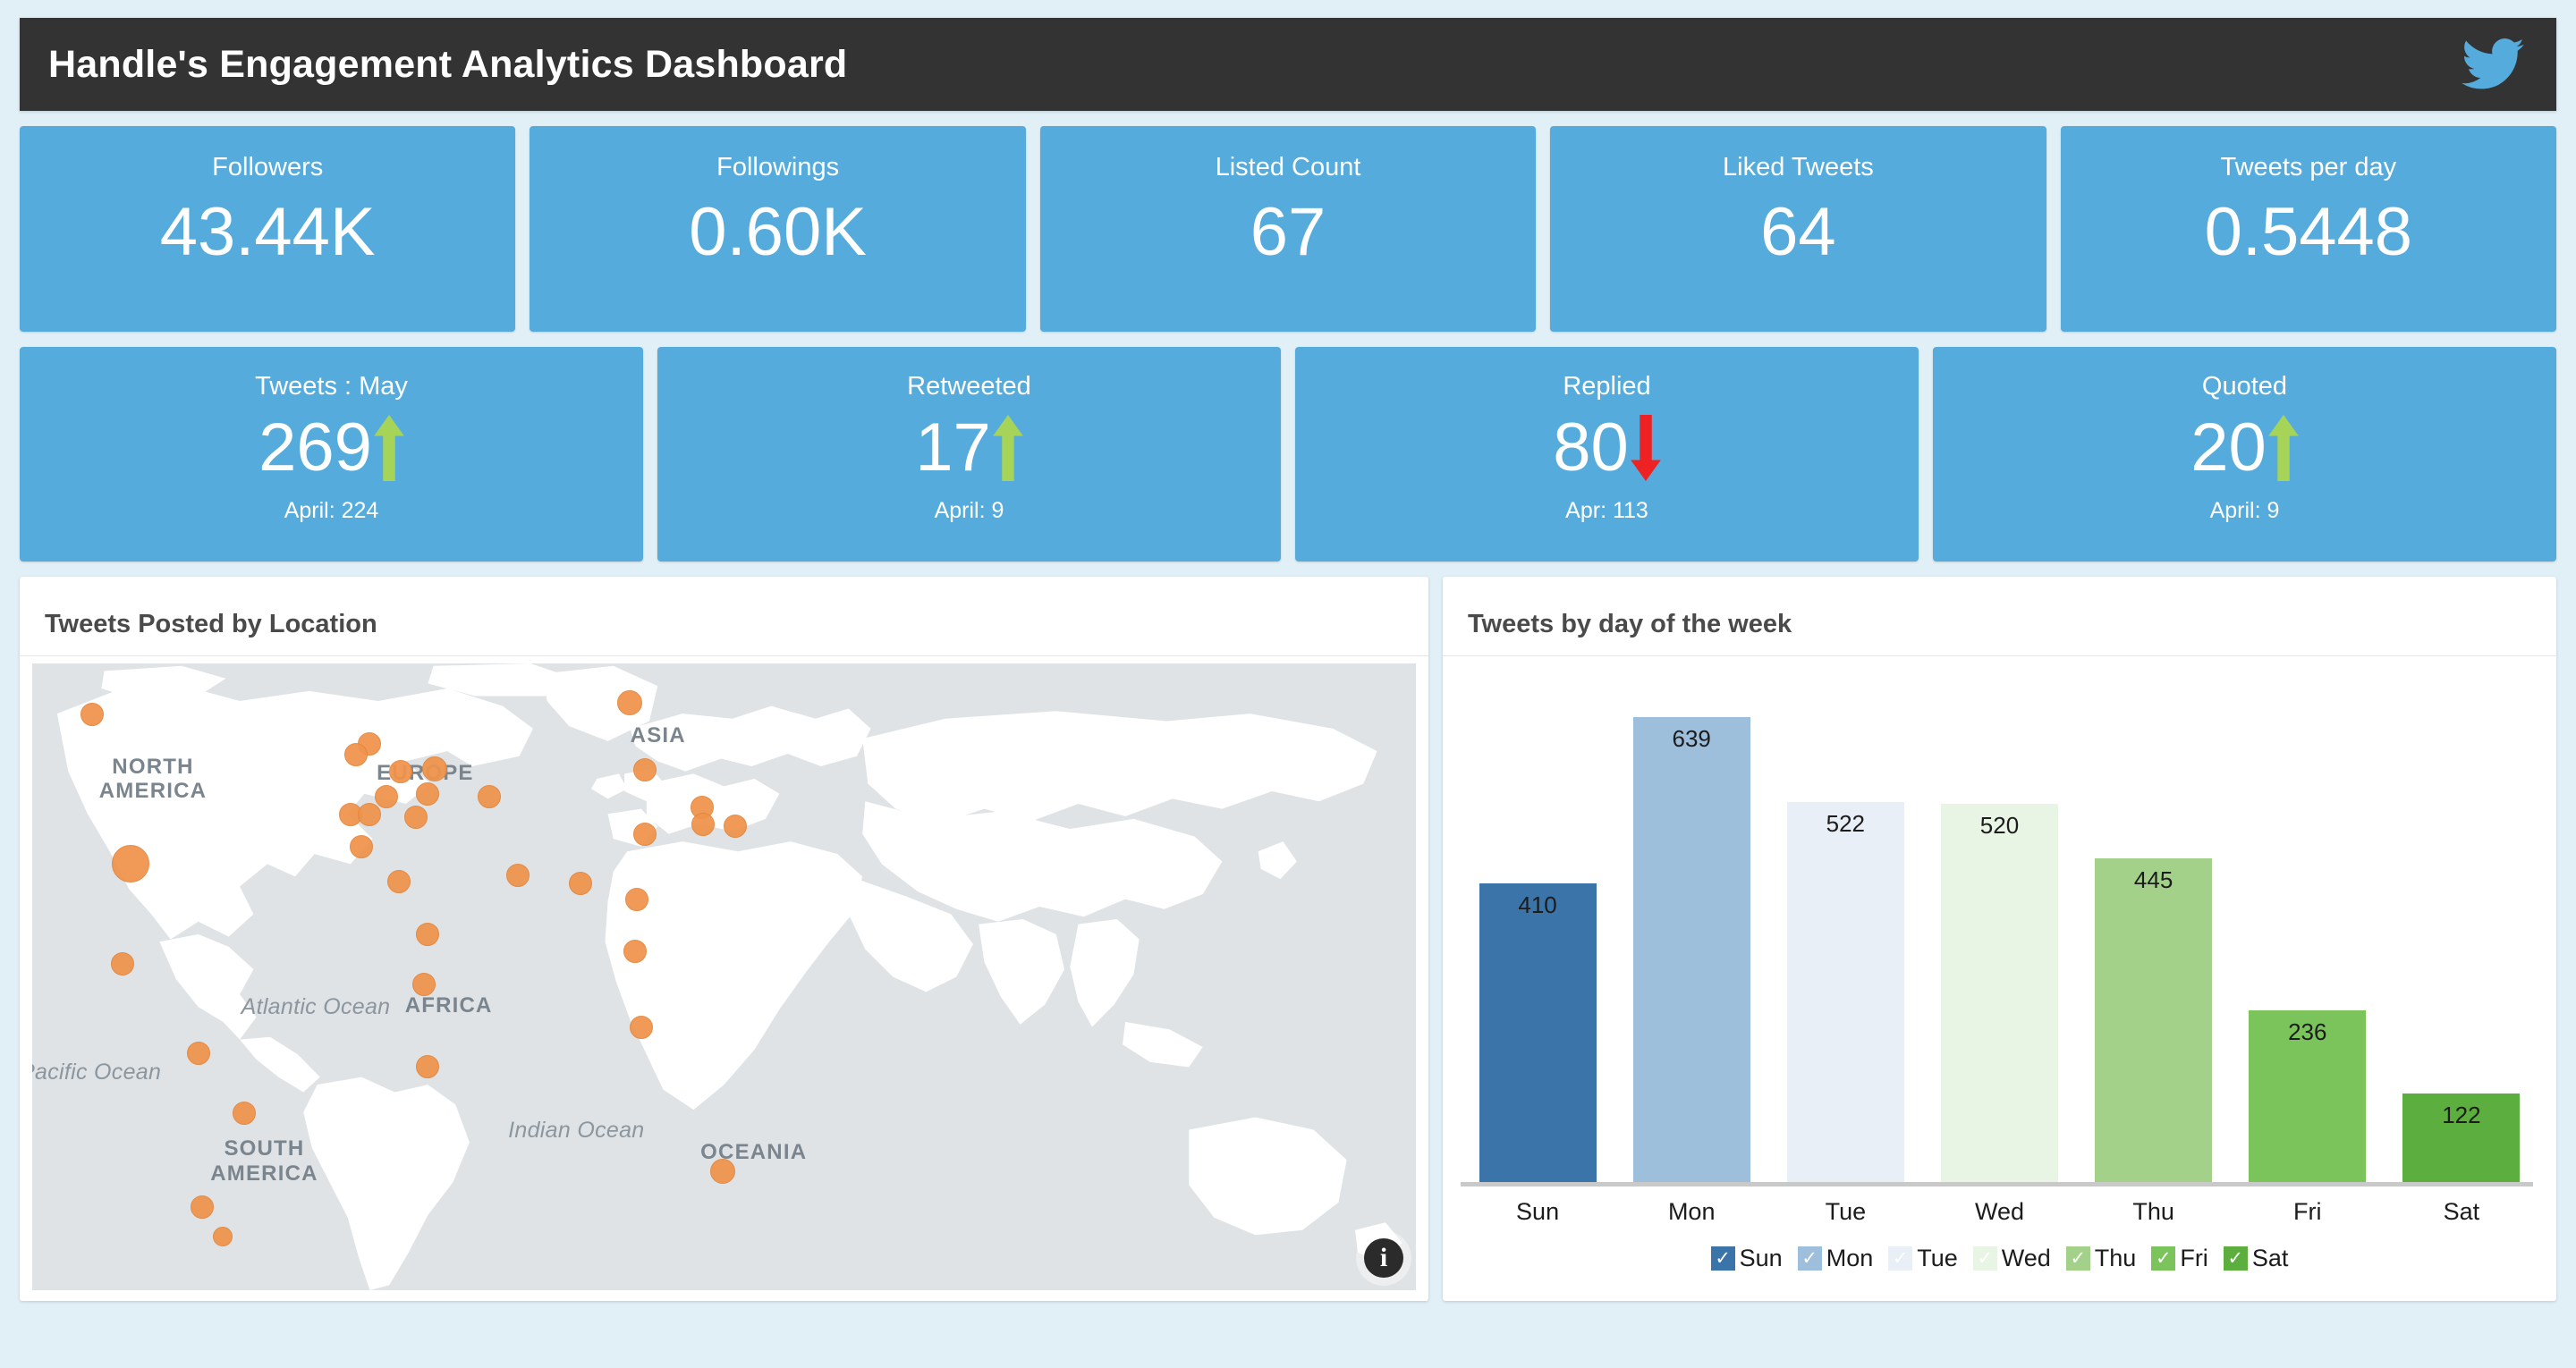  Describe the element at coordinates (2235, 1258) in the screenshot. I see `legend-checkbox-sat: ✓` at that location.